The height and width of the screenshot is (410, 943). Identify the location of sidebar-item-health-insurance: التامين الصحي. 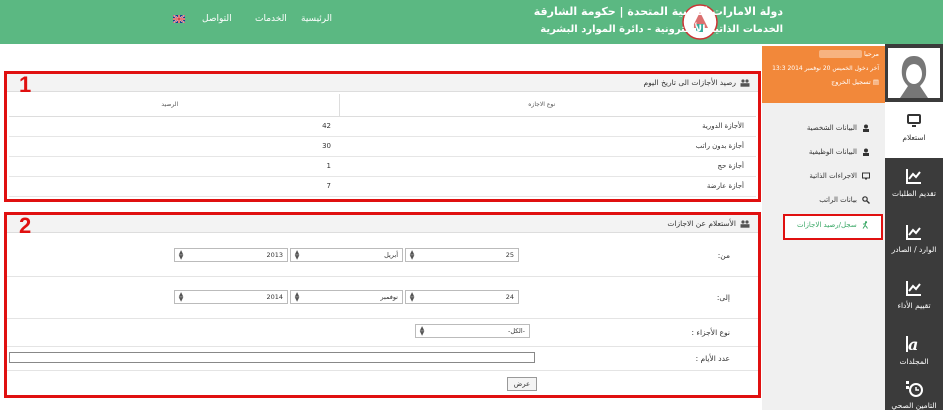
(914, 390).